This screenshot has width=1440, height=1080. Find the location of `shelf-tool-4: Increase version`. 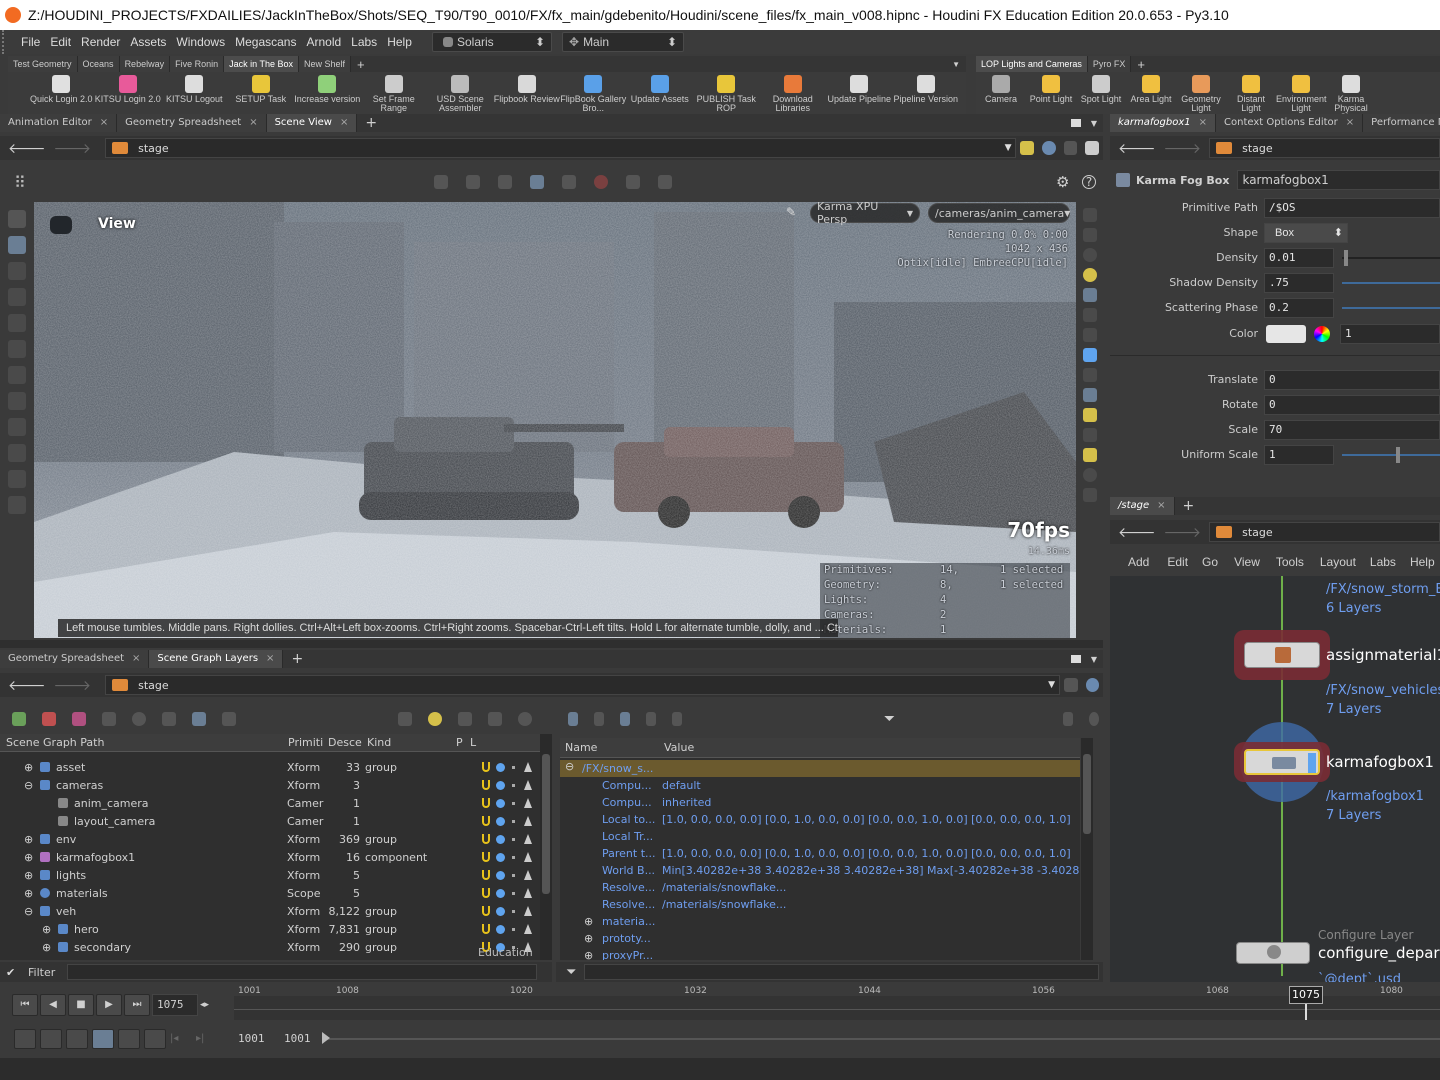

shelf-tool-4: Increase version is located at coordinates (327, 93).